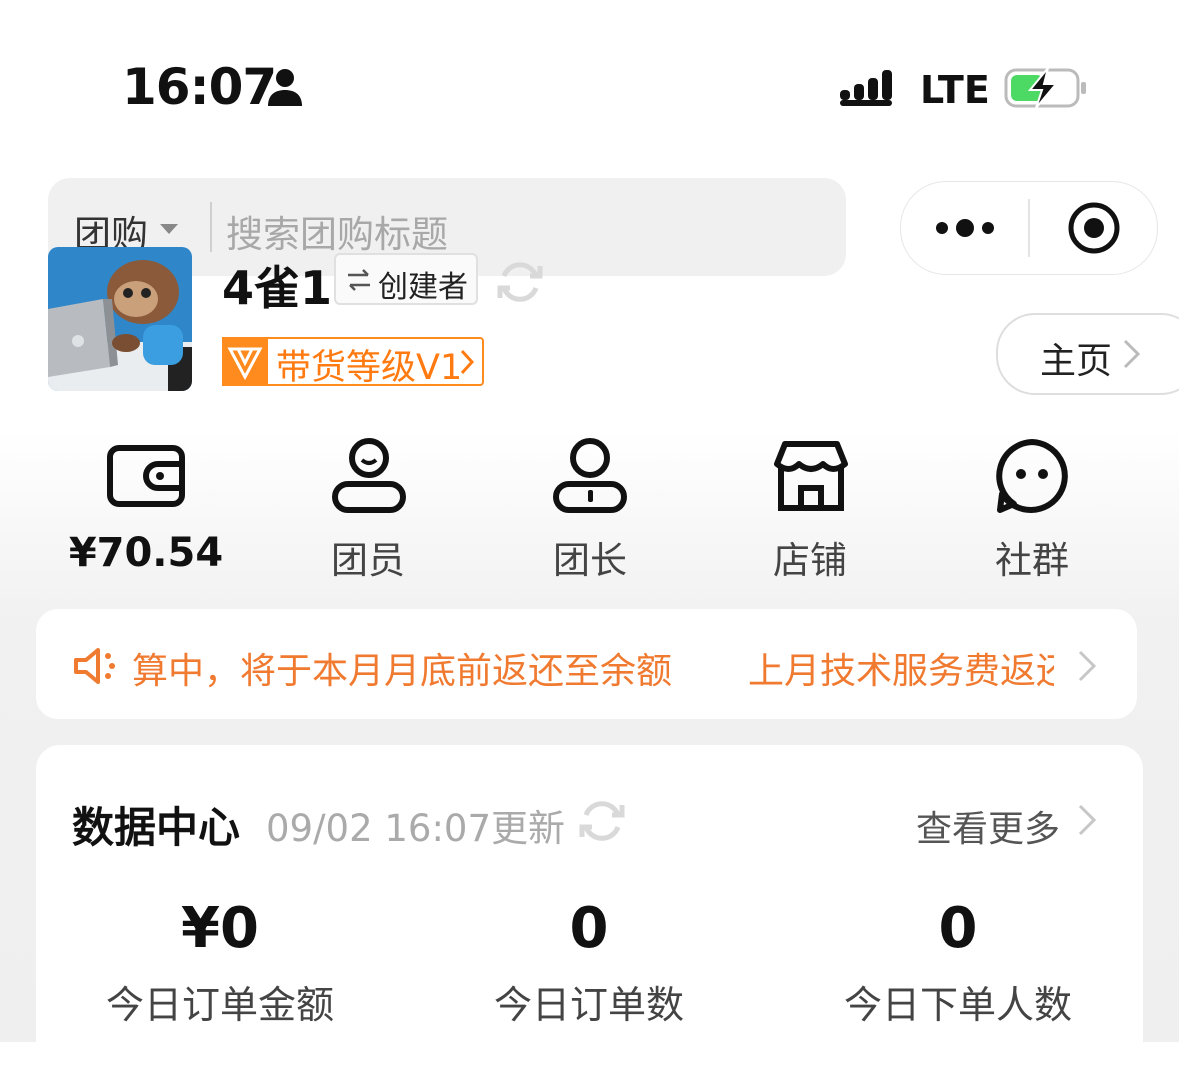 This screenshot has width=1179, height=1065. I want to click on store-icon, so click(811, 476).